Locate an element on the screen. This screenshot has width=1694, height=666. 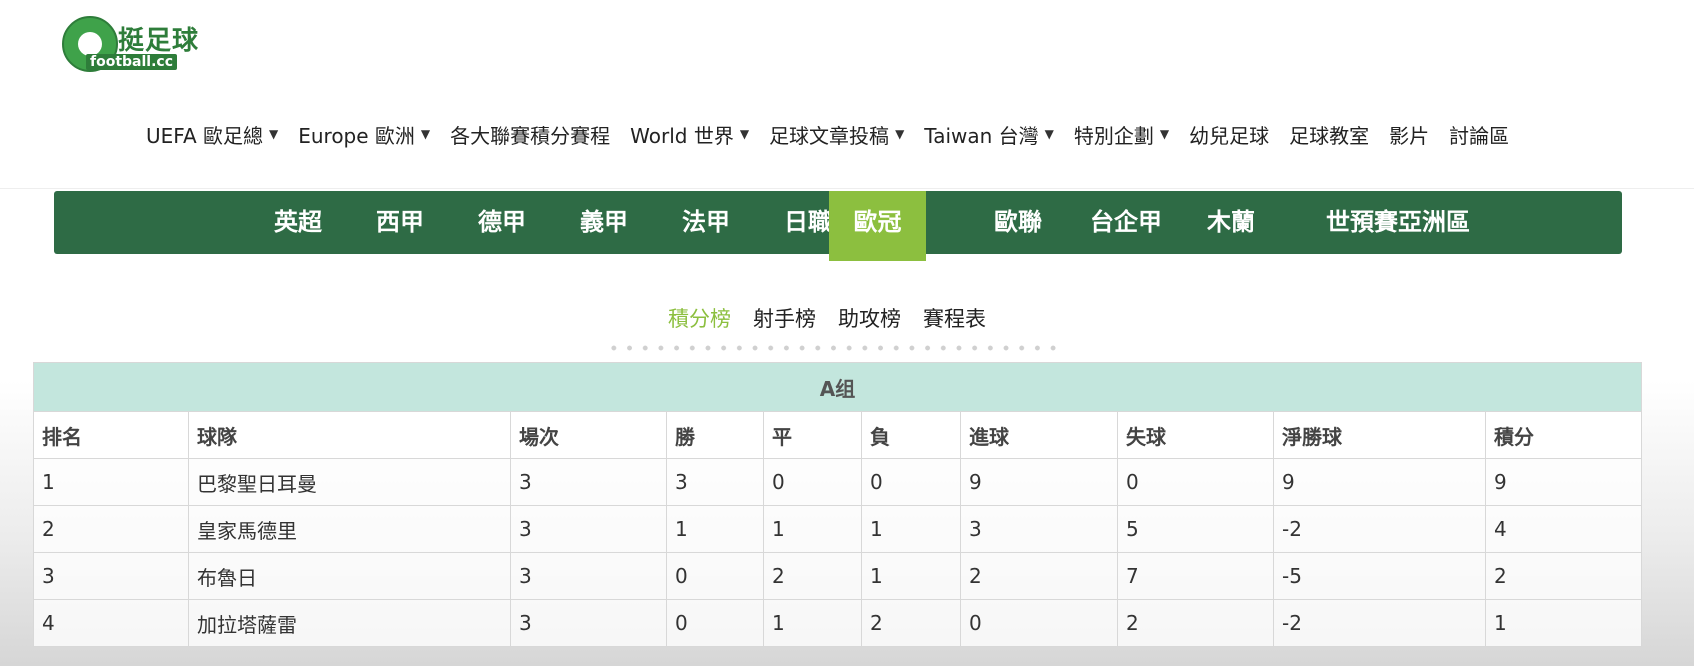
site-logo: 挺足球 football.cc is located at coordinates (137, 44).